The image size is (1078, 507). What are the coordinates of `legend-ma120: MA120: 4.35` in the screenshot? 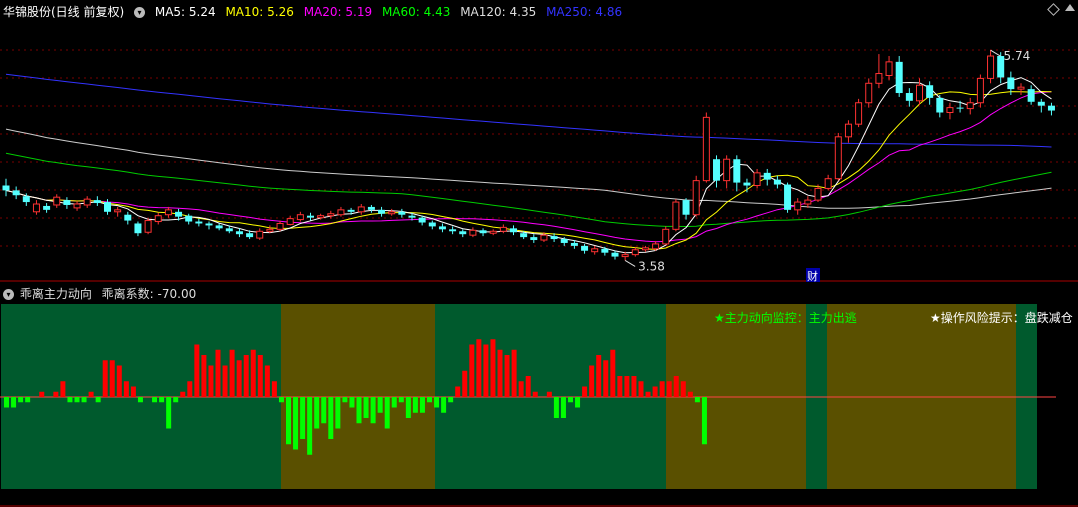 It's located at (498, 12).